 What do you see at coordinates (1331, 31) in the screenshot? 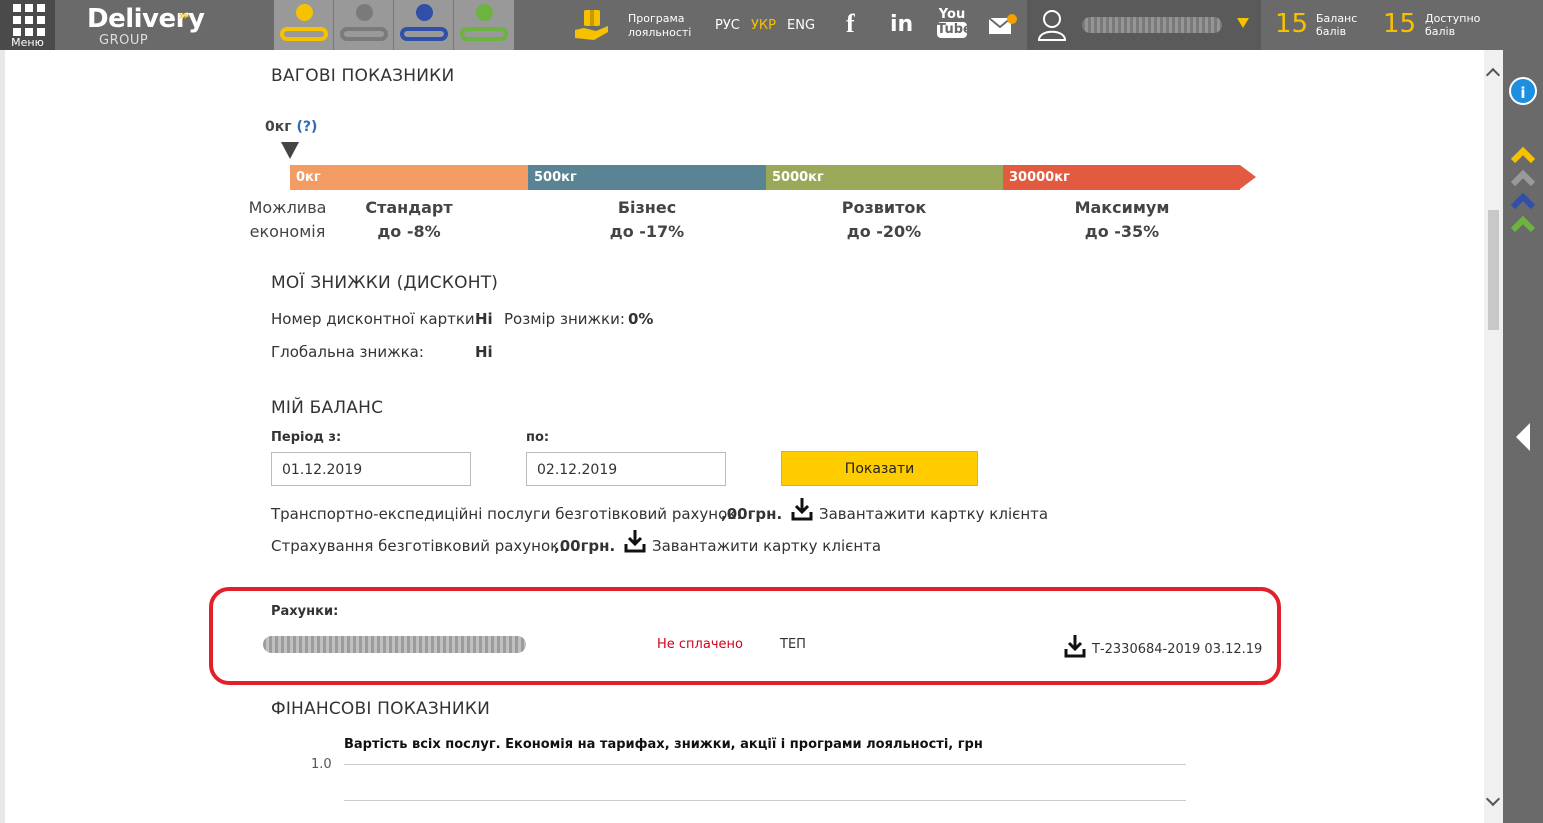
I see `balance-label-2: балів` at bounding box center [1331, 31].